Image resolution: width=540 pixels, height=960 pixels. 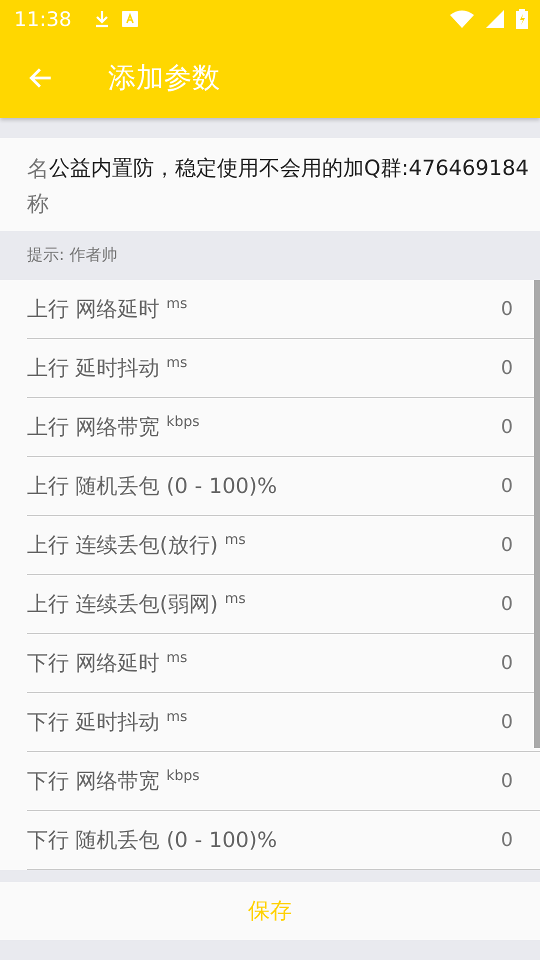 What do you see at coordinates (137, 545) in the screenshot?
I see `param-label: 上行 连续丢包(放行) $^{ms}$` at bounding box center [137, 545].